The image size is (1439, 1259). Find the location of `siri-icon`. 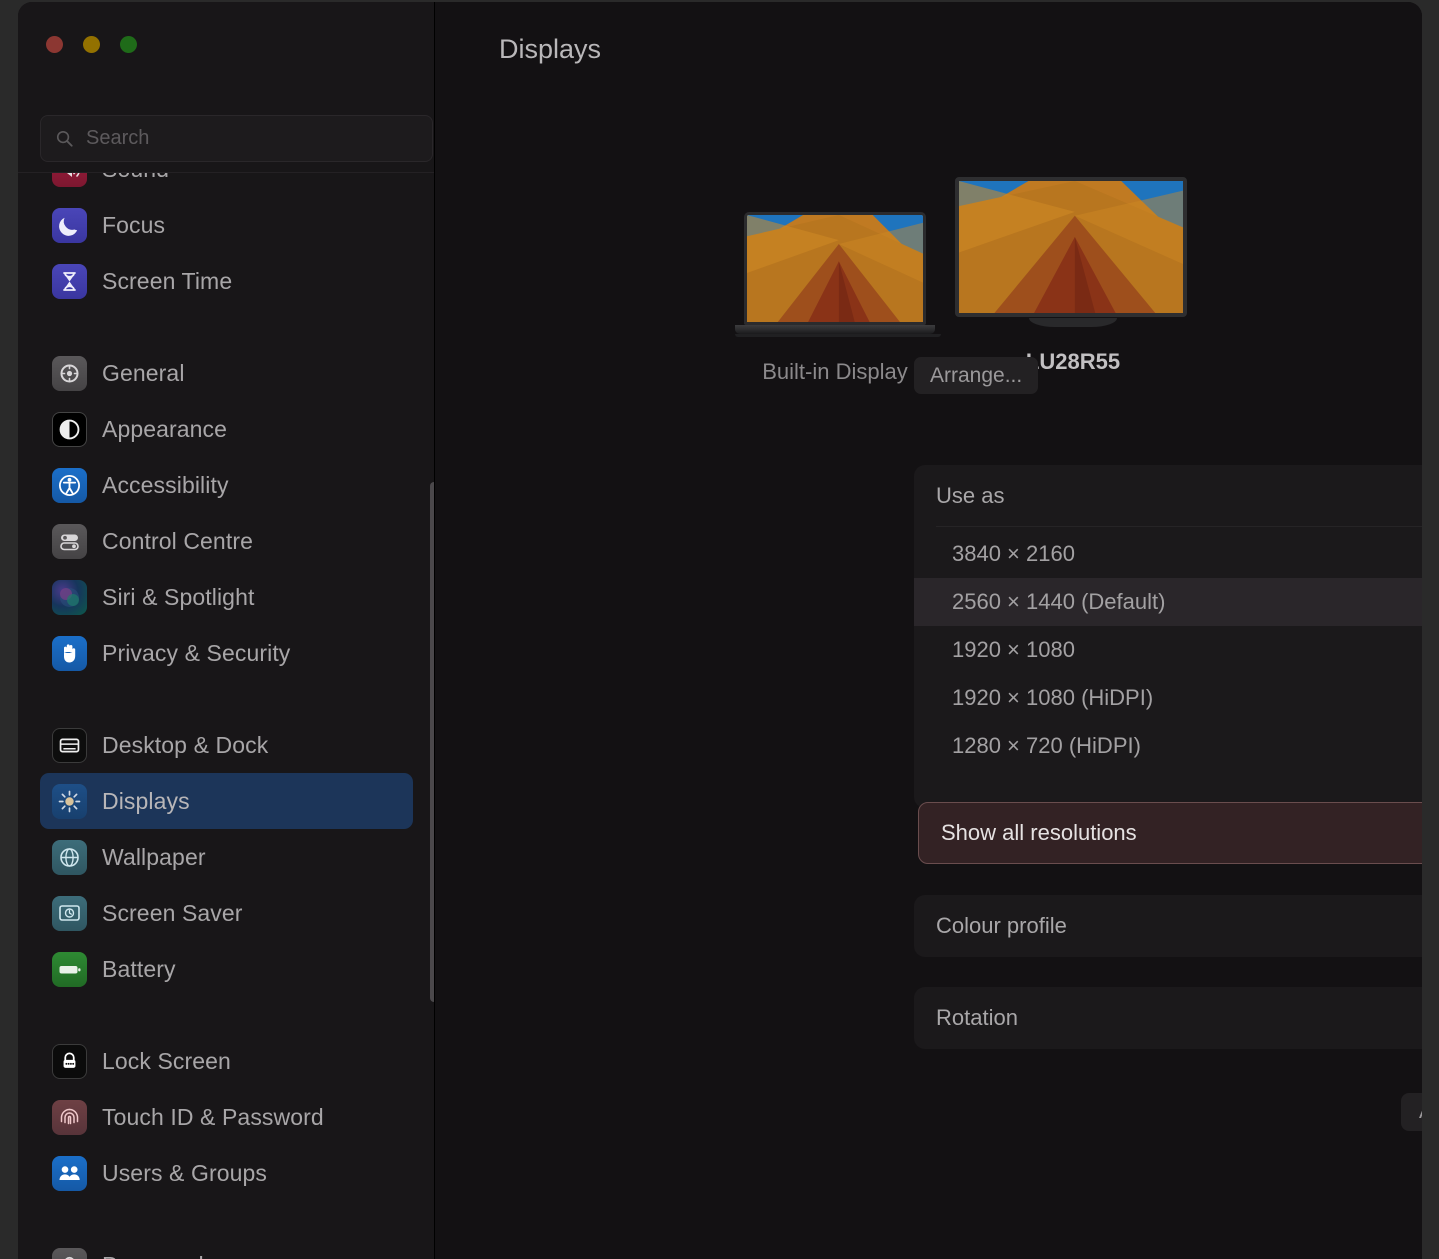

siri-icon is located at coordinates (69, 597).